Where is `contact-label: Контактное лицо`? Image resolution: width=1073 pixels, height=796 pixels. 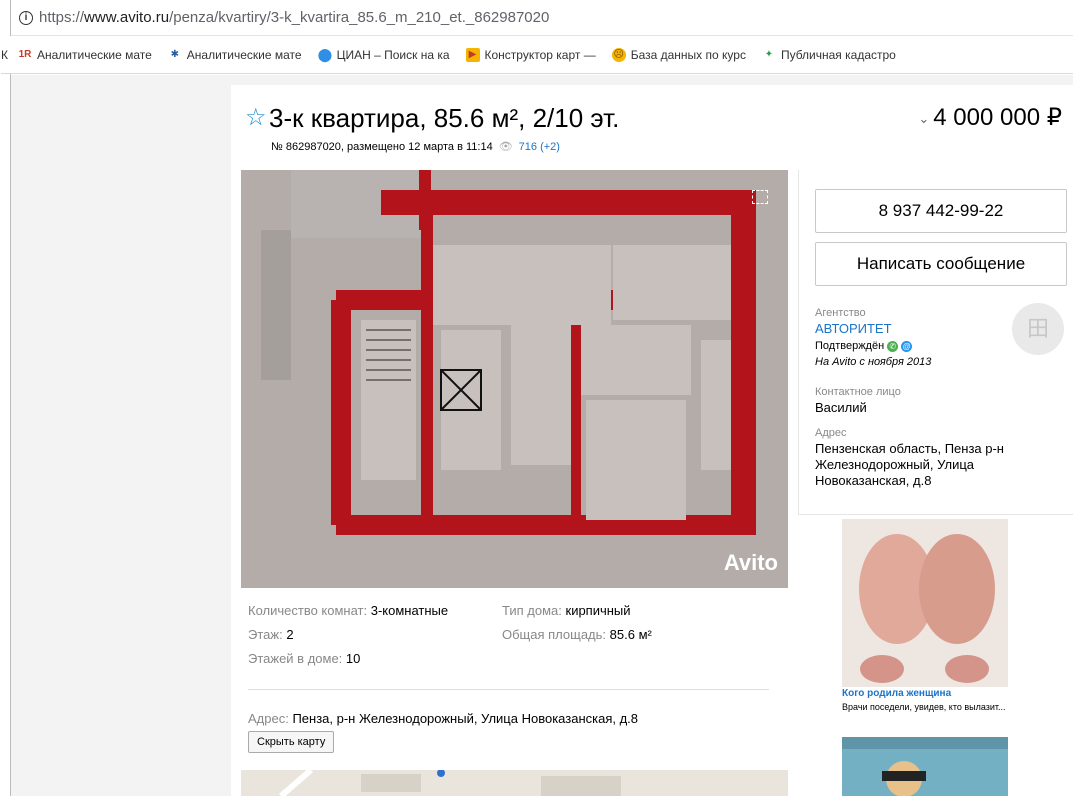
contact-label: Контактное лицо is located at coordinates (858, 392).